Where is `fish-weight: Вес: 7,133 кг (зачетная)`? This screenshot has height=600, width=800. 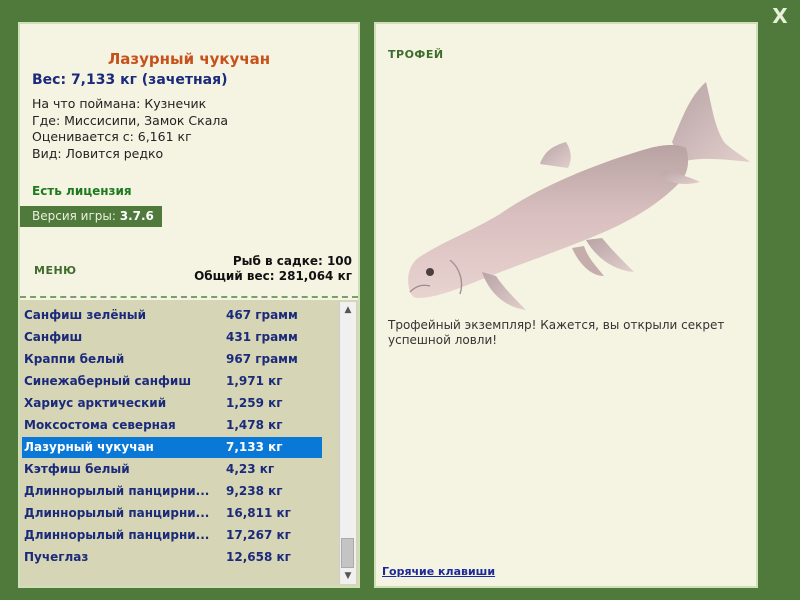
fish-weight: Вес: 7,133 кг (зачетная) is located at coordinates (130, 80).